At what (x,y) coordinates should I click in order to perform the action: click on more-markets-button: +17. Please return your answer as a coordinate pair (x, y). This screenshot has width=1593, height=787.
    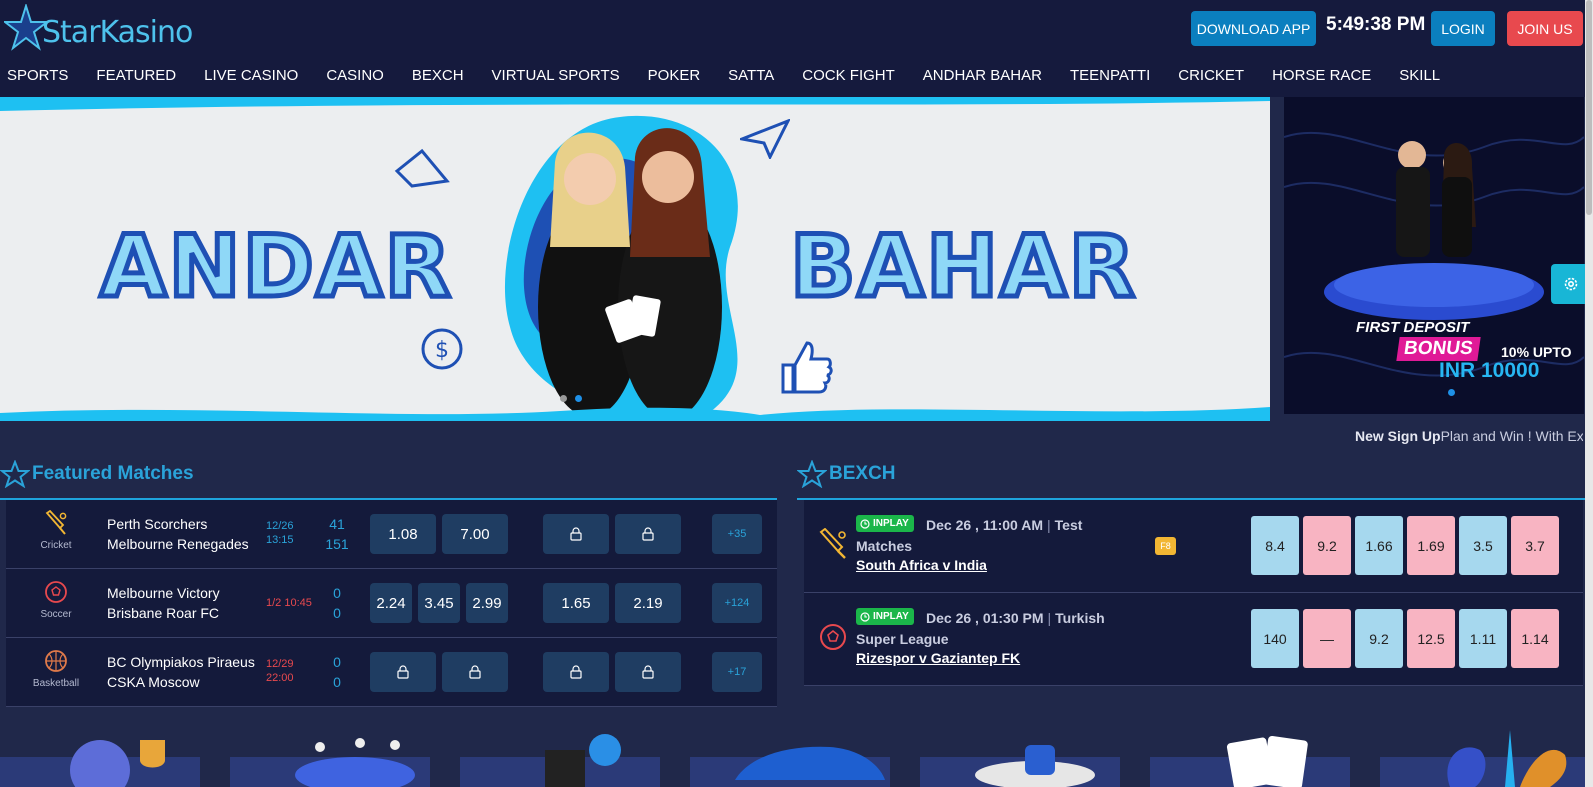
    Looking at the image, I should click on (737, 672).